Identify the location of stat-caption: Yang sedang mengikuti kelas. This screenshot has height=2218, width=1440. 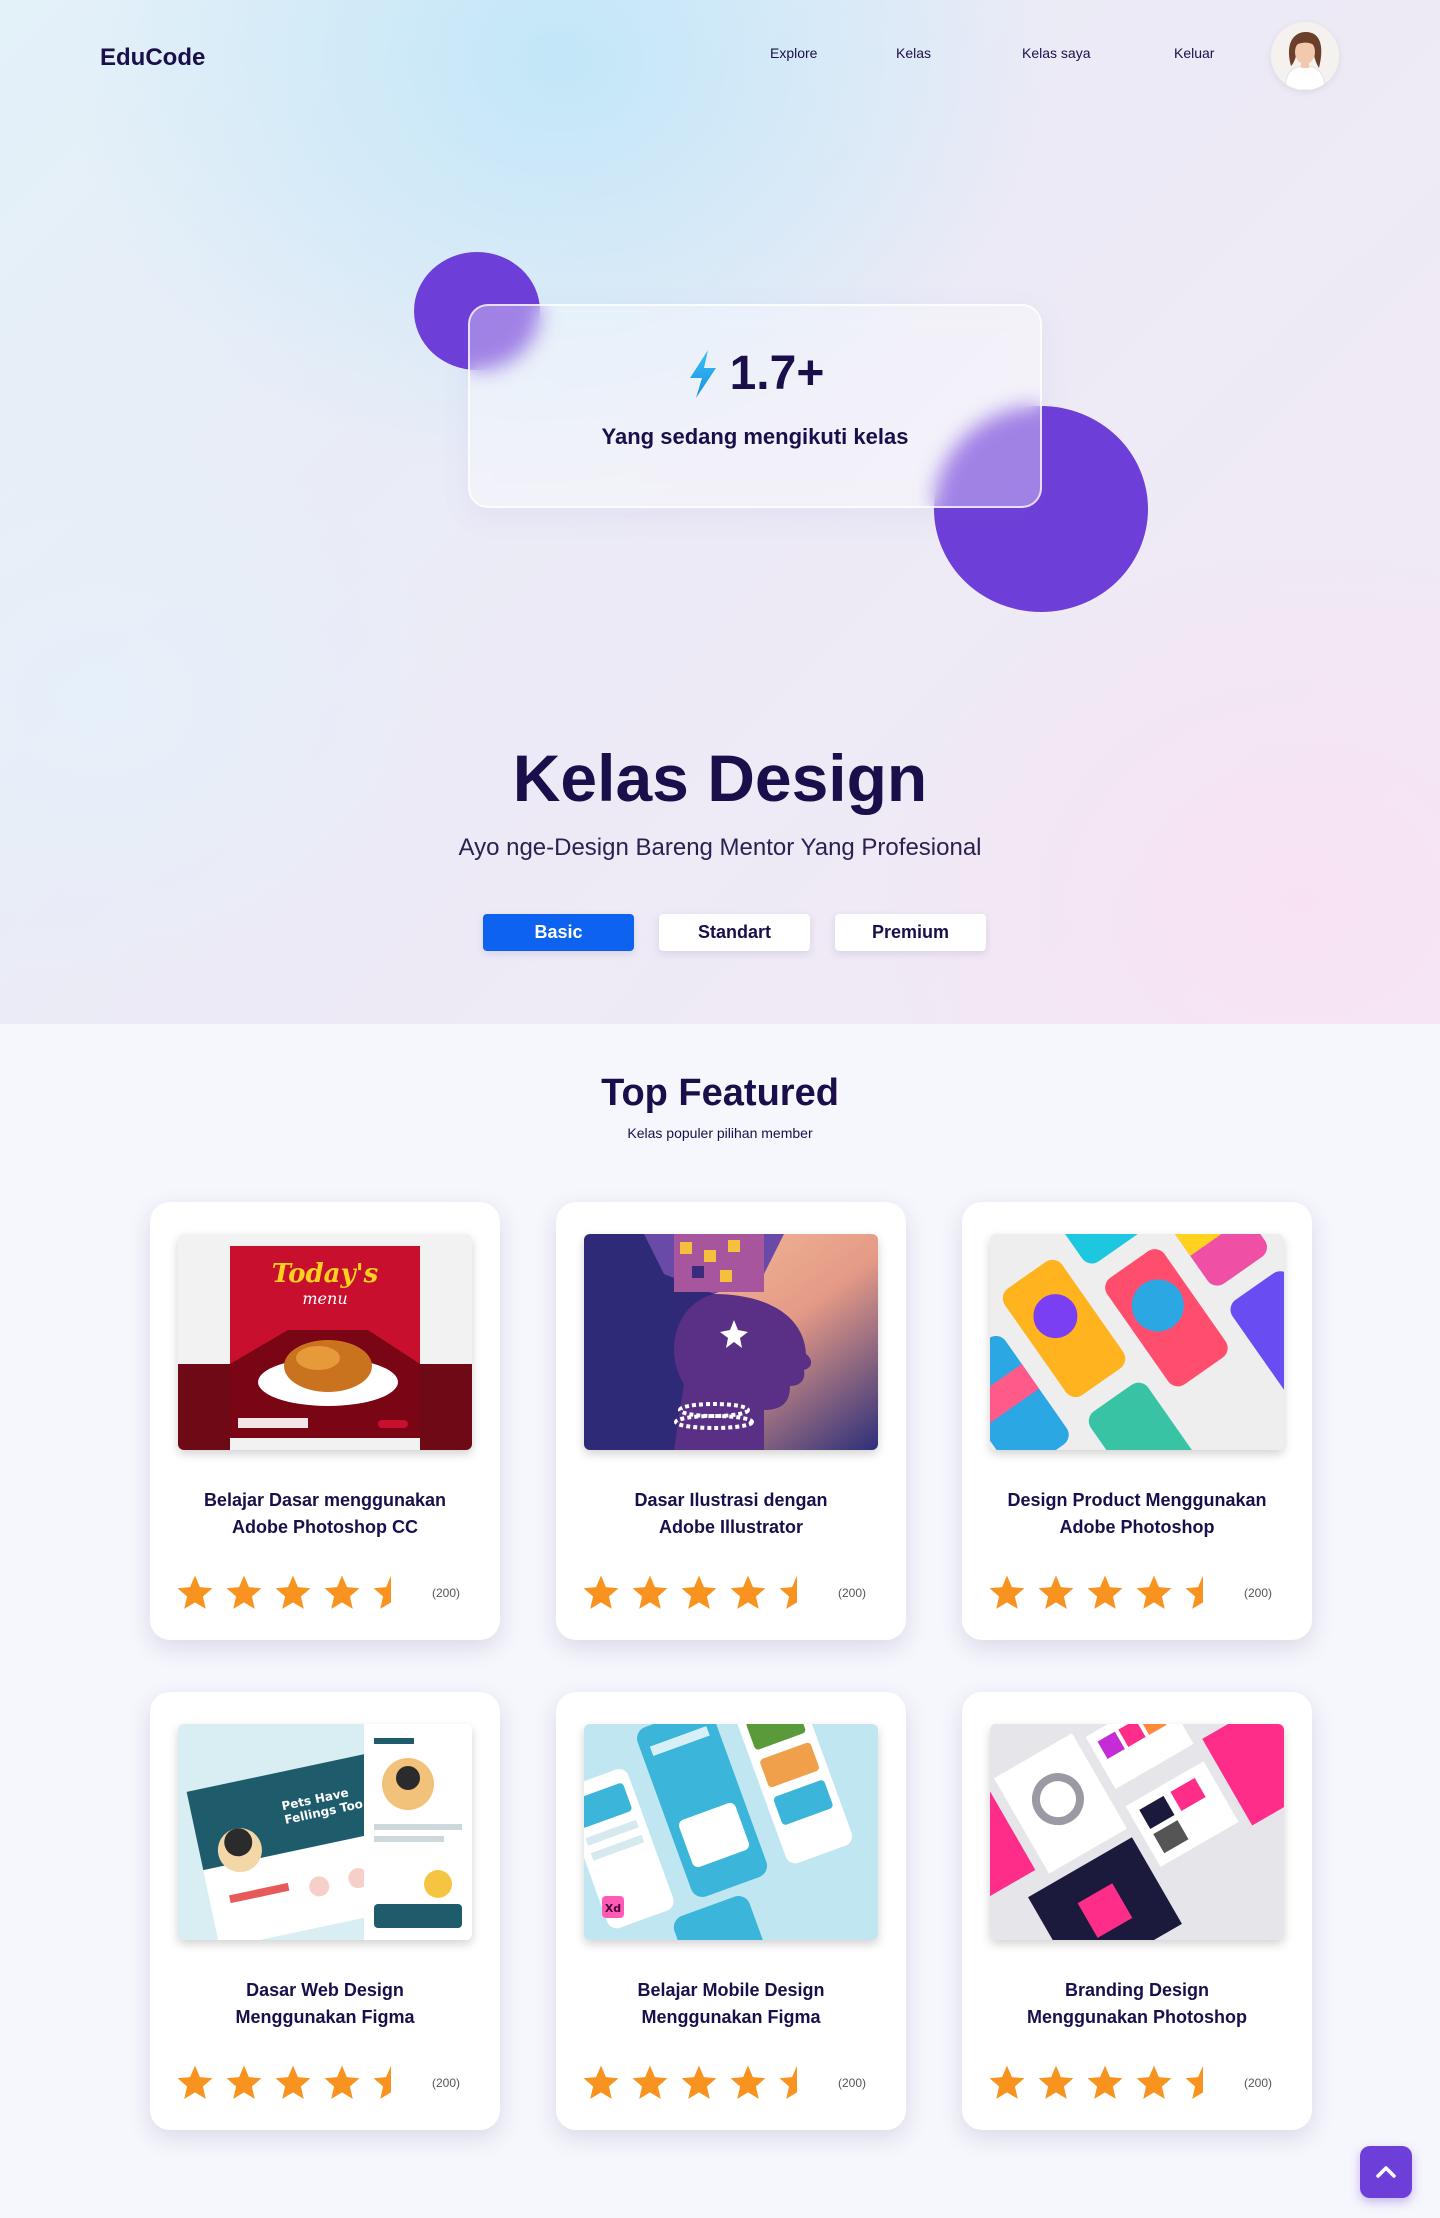
(755, 436).